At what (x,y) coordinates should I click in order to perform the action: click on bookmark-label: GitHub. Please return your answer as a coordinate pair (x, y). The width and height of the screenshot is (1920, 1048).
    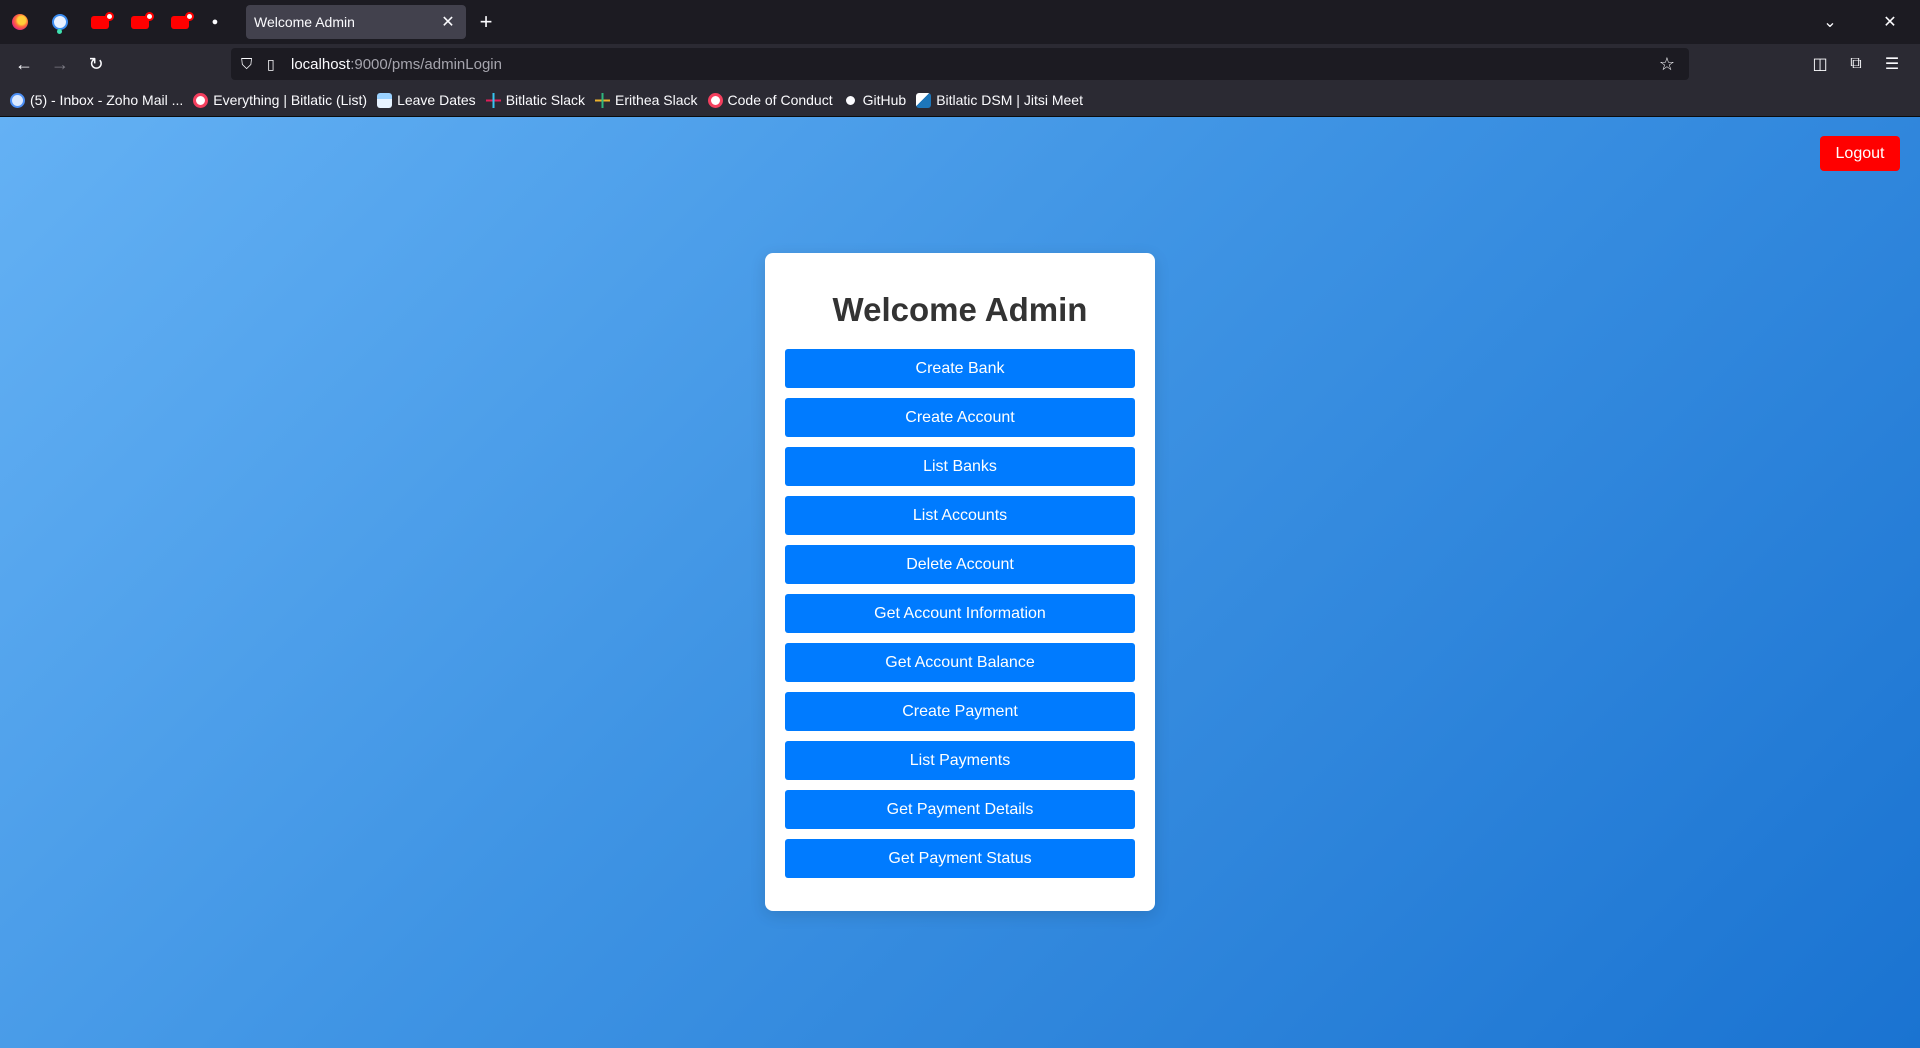
    Looking at the image, I should click on (884, 100).